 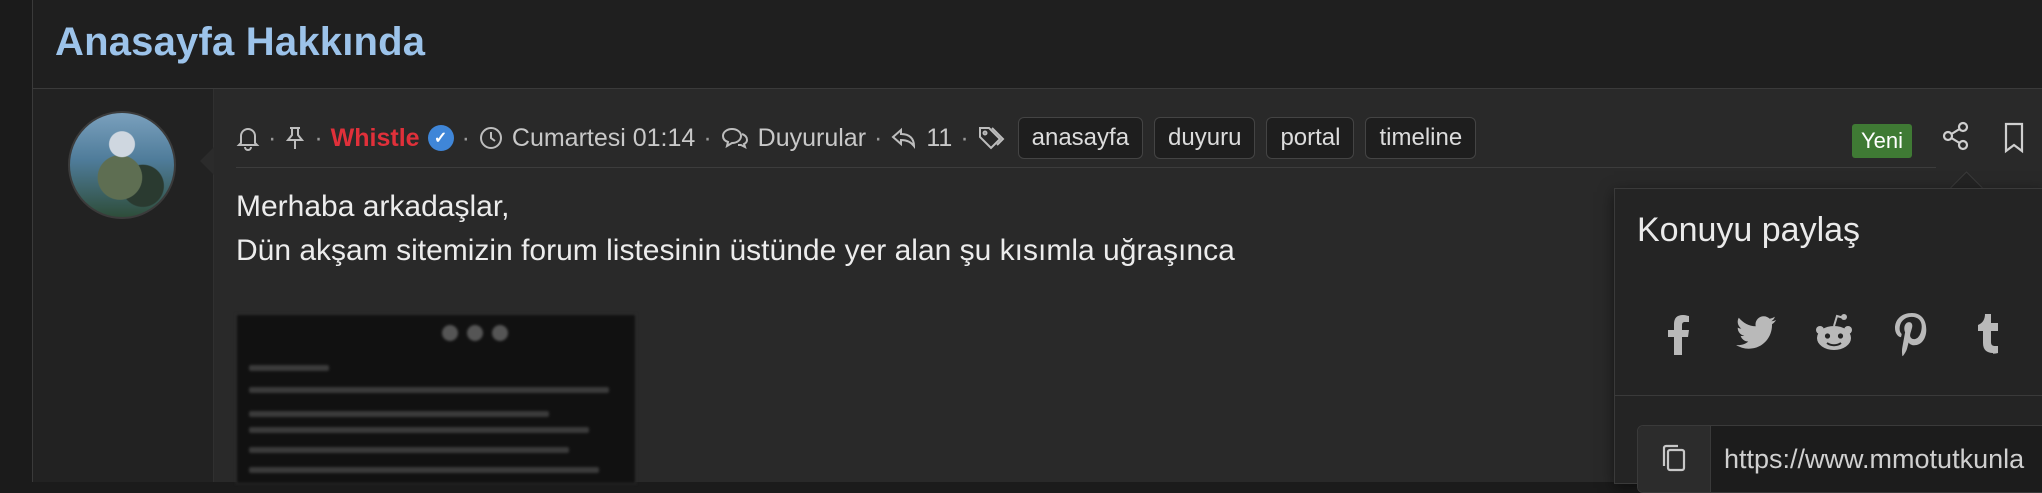 What do you see at coordinates (735, 138) in the screenshot?
I see `comments-icon` at bounding box center [735, 138].